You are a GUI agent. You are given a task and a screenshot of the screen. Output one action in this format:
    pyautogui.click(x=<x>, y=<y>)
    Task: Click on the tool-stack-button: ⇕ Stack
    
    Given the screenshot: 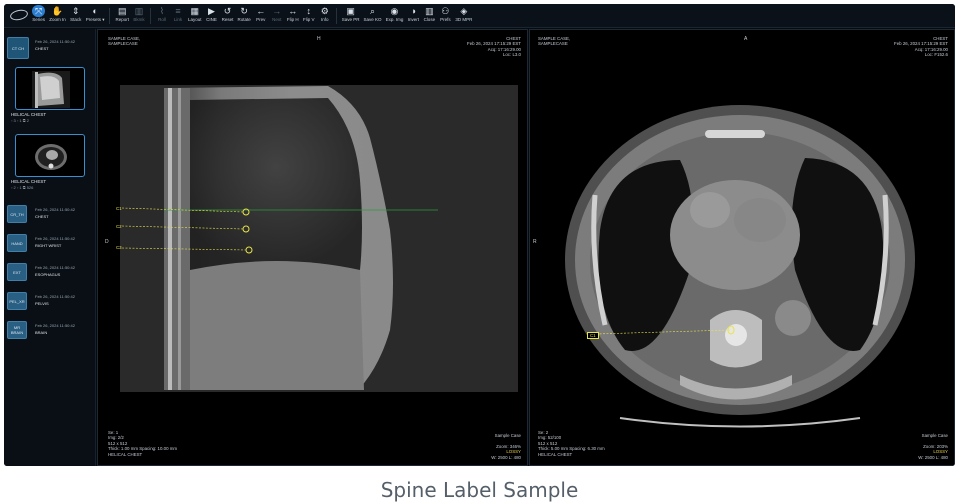 What is the action you would take?
    pyautogui.click(x=76, y=16)
    